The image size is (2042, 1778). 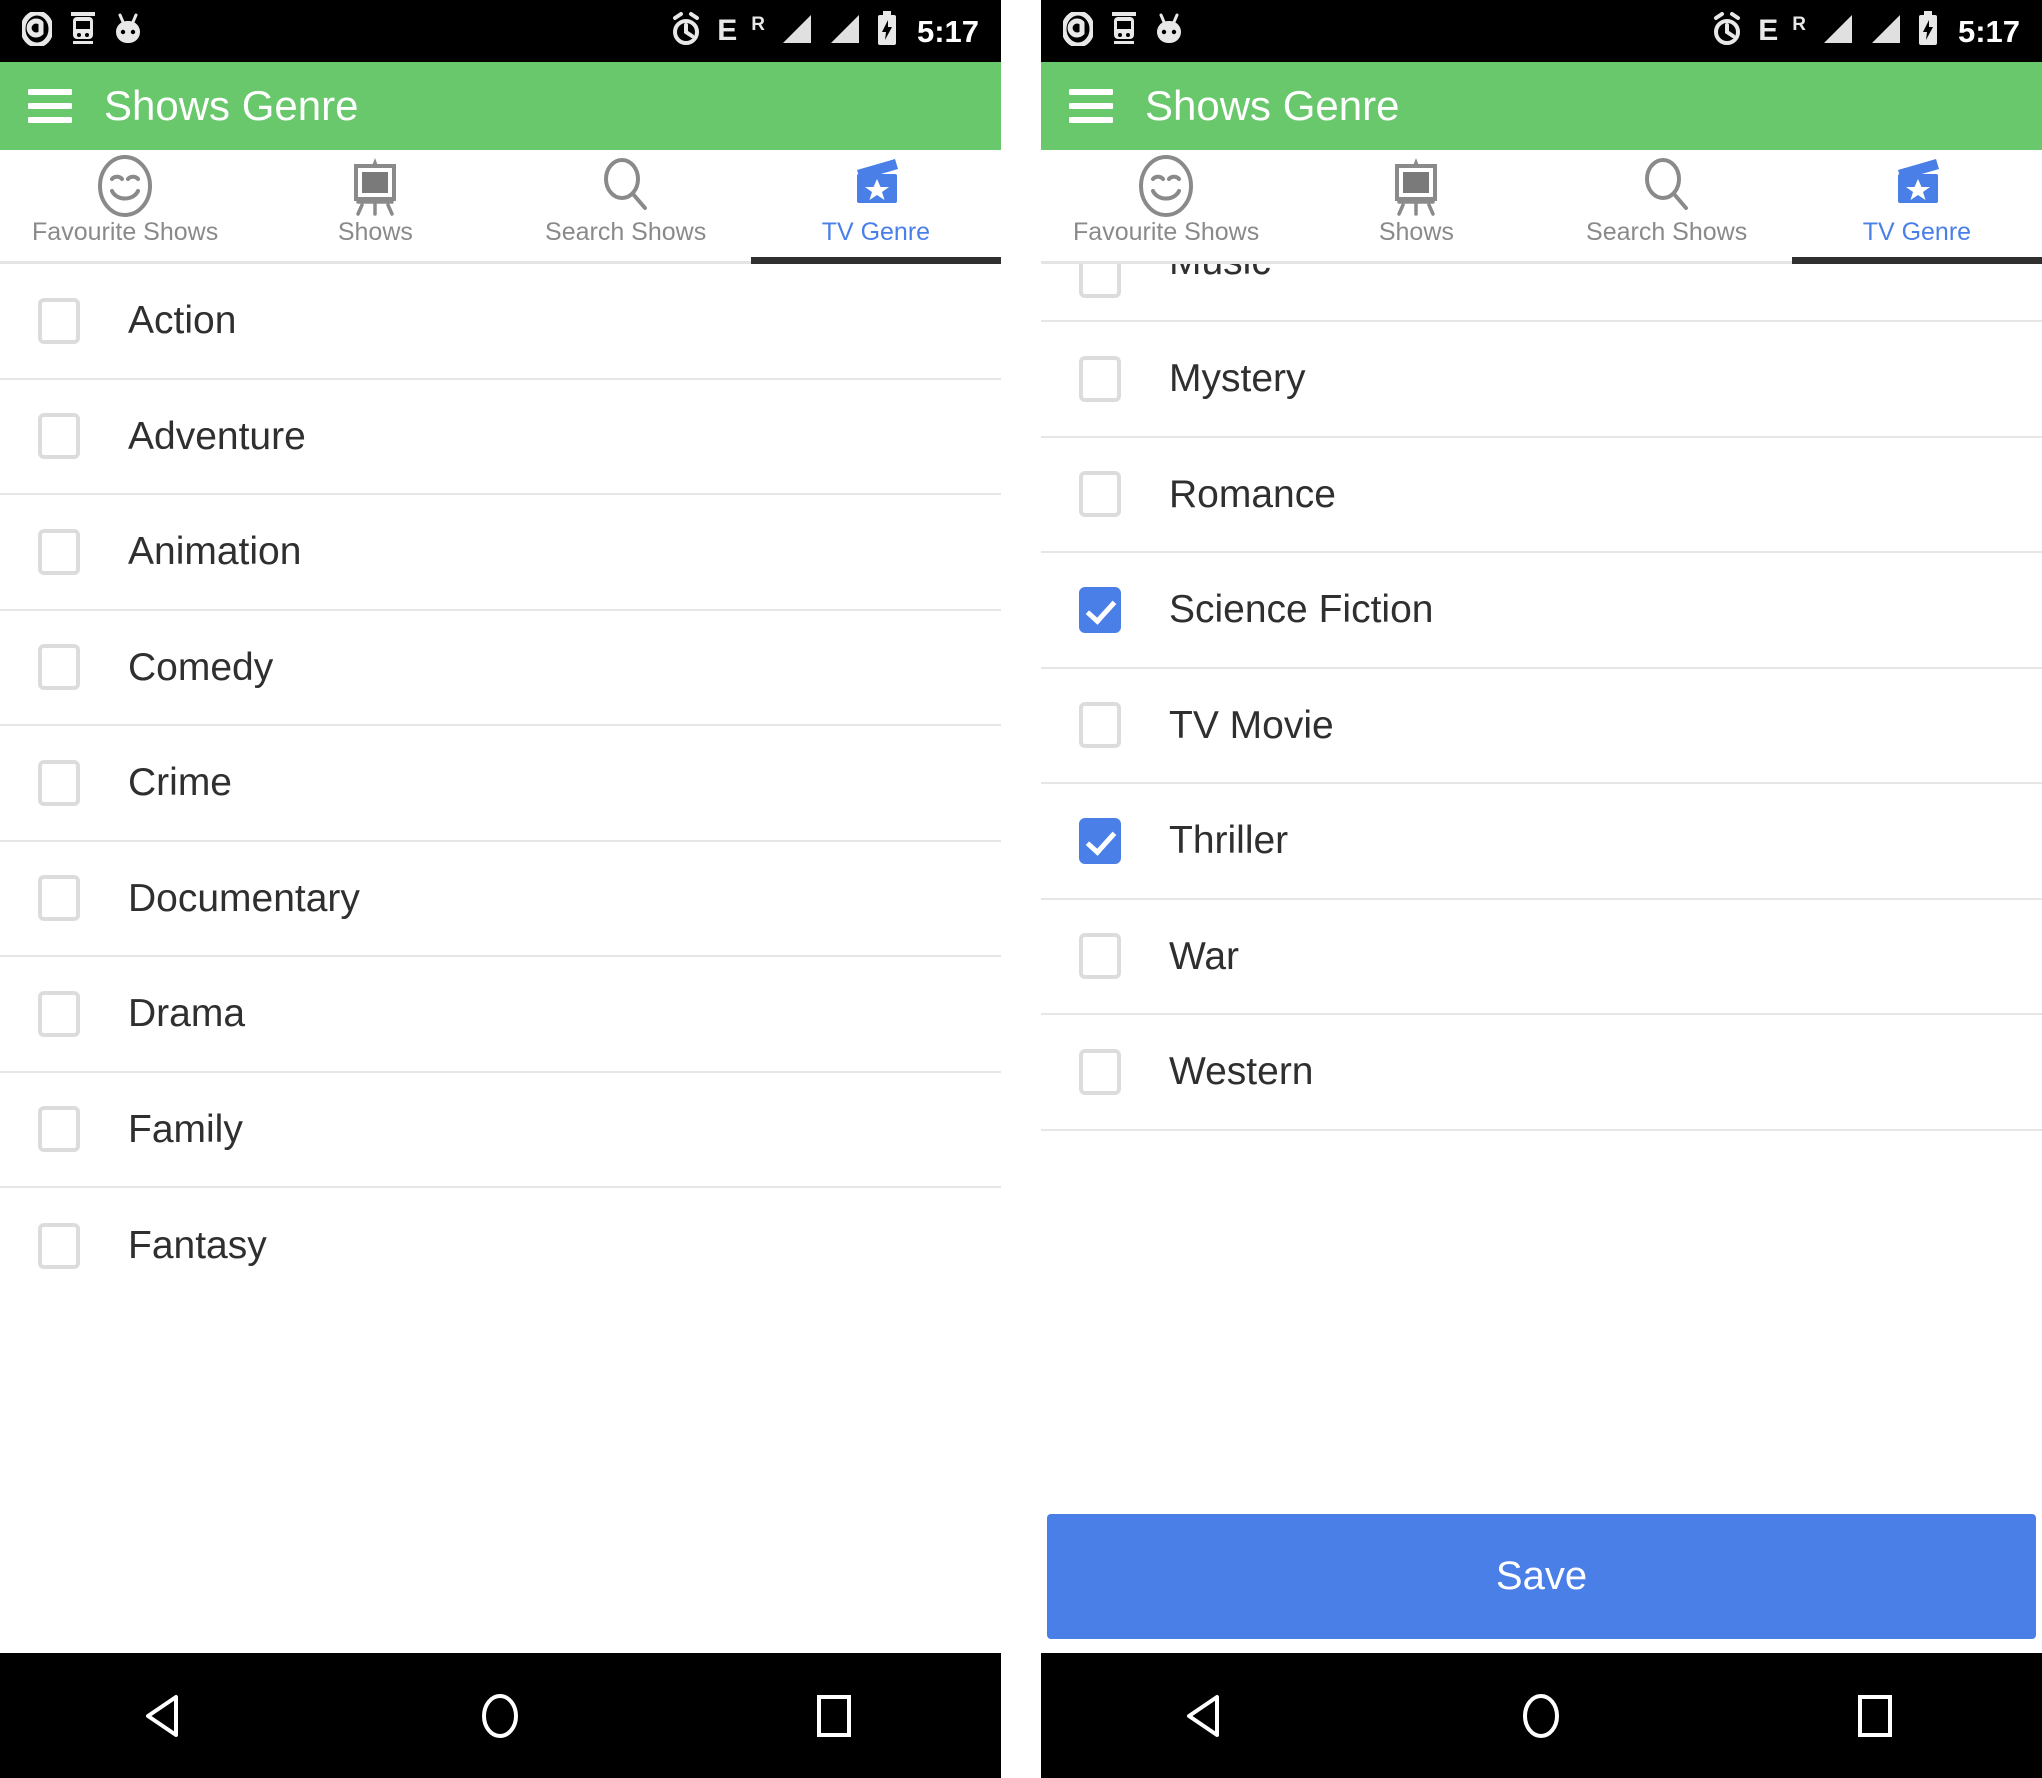 What do you see at coordinates (500, 784) in the screenshot?
I see `list-item: Crime` at bounding box center [500, 784].